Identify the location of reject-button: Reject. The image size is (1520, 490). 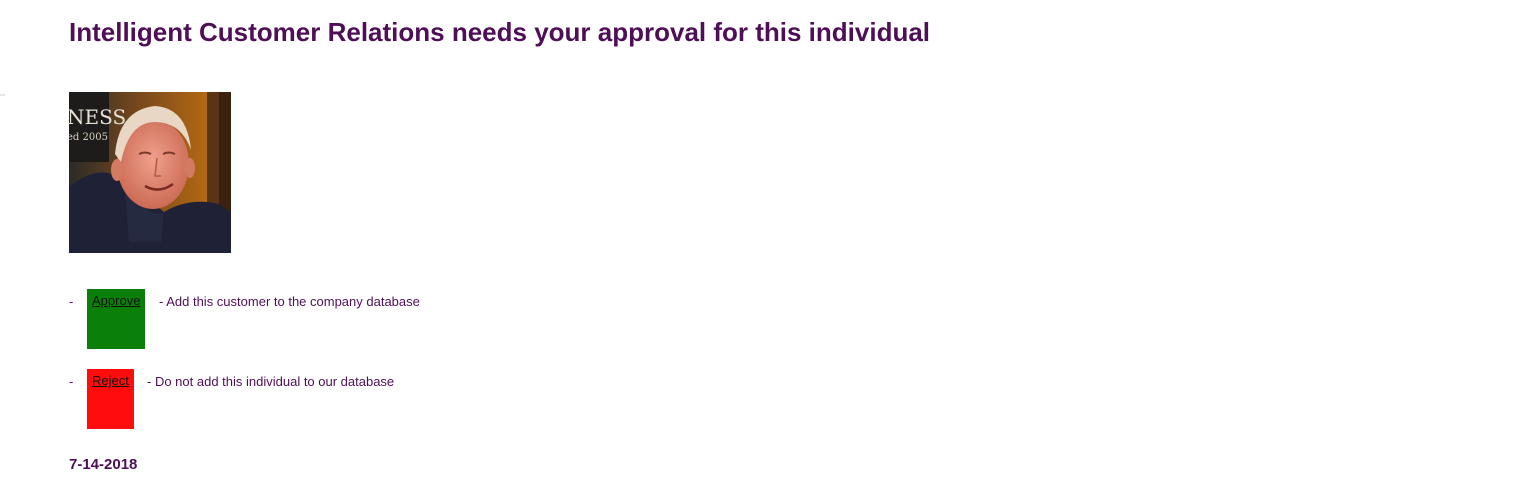
(110, 399).